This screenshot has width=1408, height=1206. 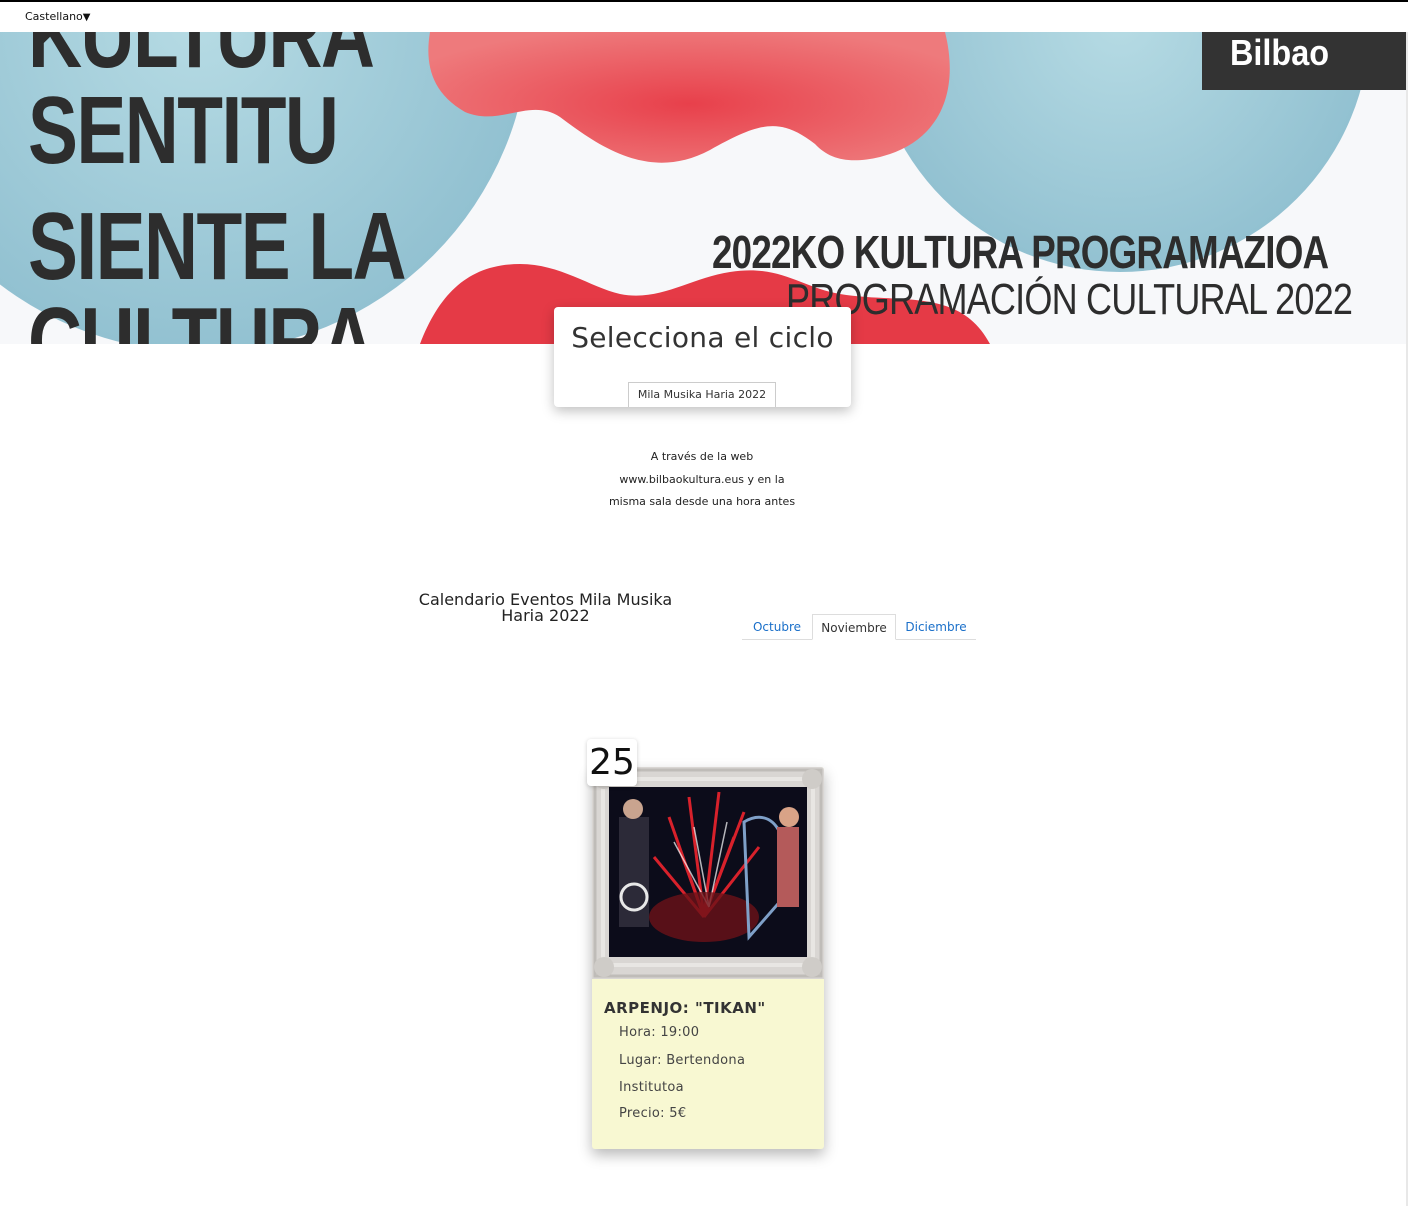 I want to click on bilbao-logo-text: Bilbao, so click(x=1280, y=52).